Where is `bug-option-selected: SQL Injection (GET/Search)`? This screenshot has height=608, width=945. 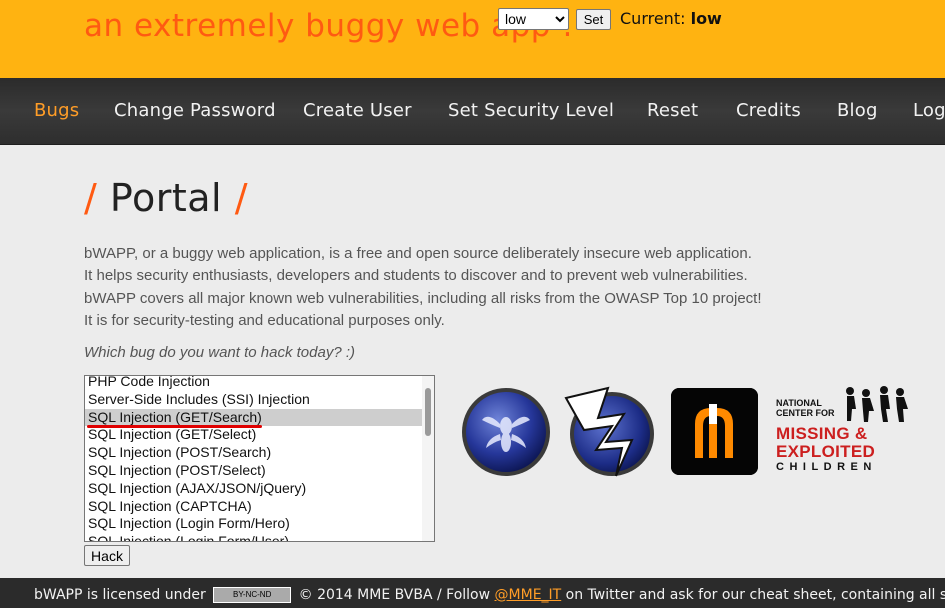 bug-option-selected: SQL Injection (GET/Search) is located at coordinates (253, 417).